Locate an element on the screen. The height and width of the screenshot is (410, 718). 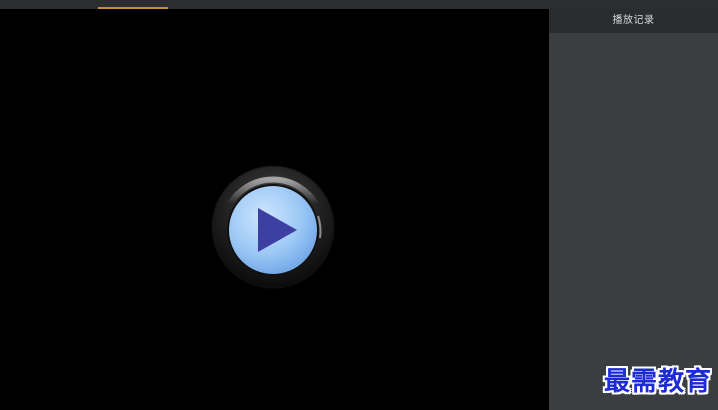
play-icon is located at coordinates (273, 227).